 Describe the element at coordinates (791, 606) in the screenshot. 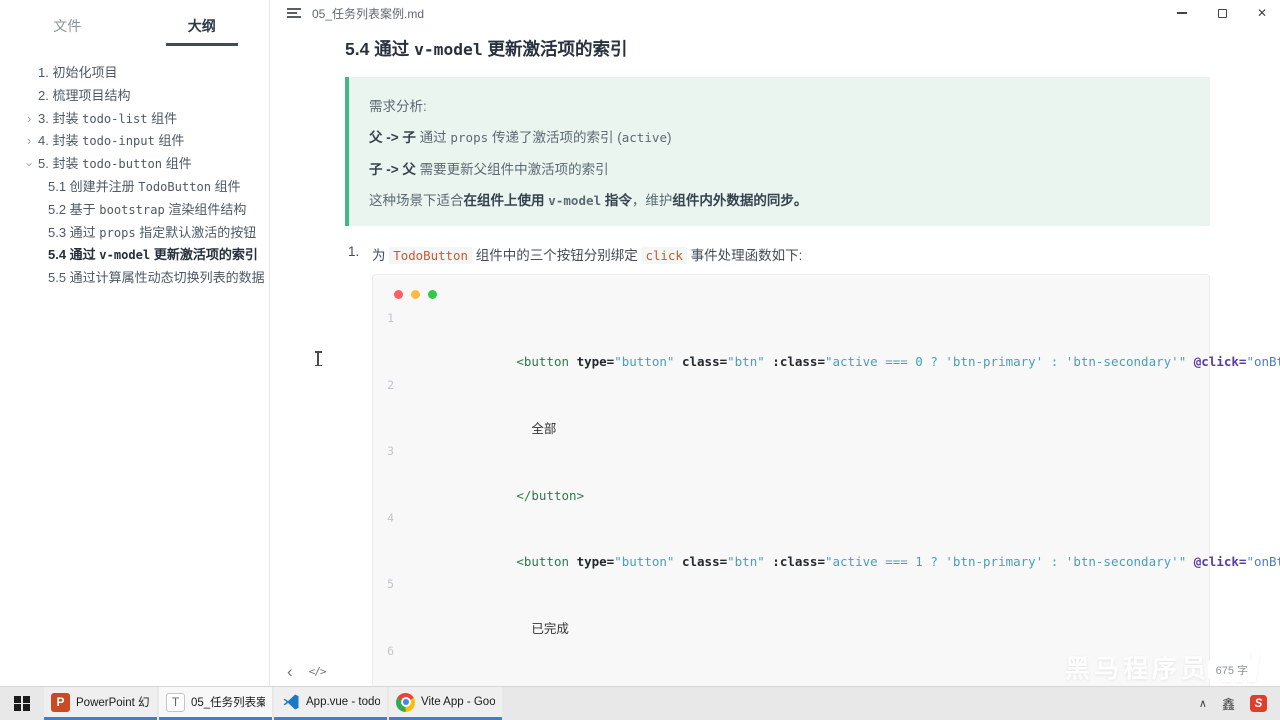

I see `code-line: 5 已完成` at that location.